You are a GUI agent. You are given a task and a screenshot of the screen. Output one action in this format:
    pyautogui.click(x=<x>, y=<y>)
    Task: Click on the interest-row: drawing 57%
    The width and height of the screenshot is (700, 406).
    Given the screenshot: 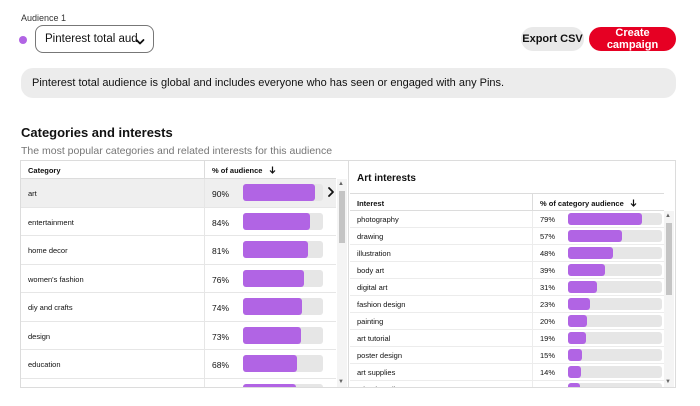 What is the action you would take?
    pyautogui.click(x=507, y=236)
    